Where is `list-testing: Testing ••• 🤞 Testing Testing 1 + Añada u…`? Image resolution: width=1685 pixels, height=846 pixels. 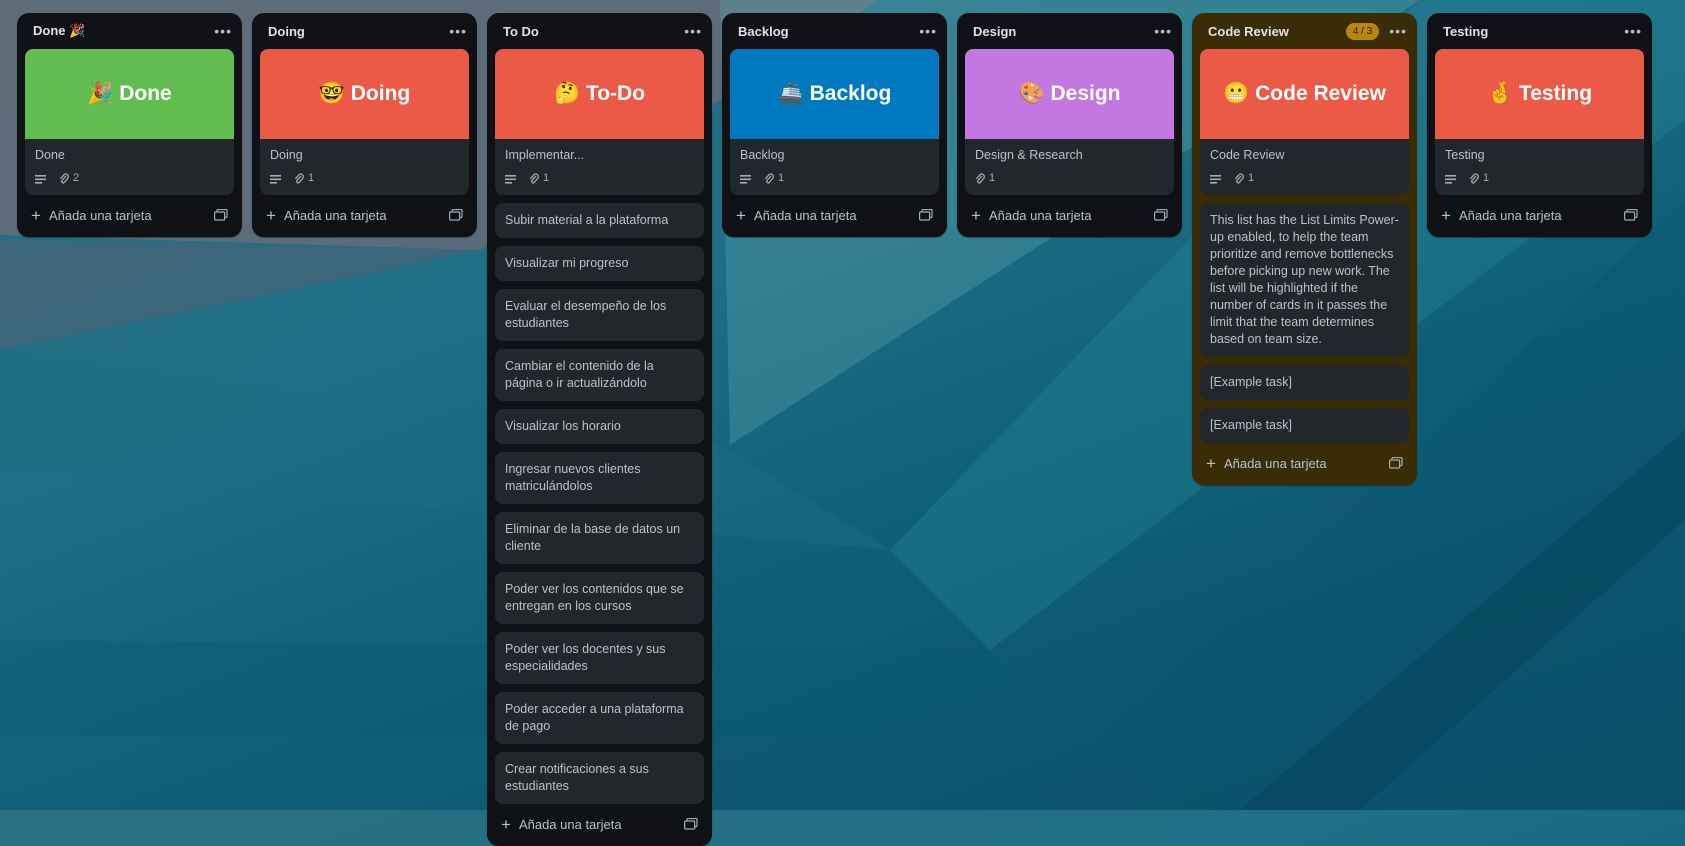 list-testing: Testing ••• 🤞 Testing Testing 1 + Añada u… is located at coordinates (1539, 125).